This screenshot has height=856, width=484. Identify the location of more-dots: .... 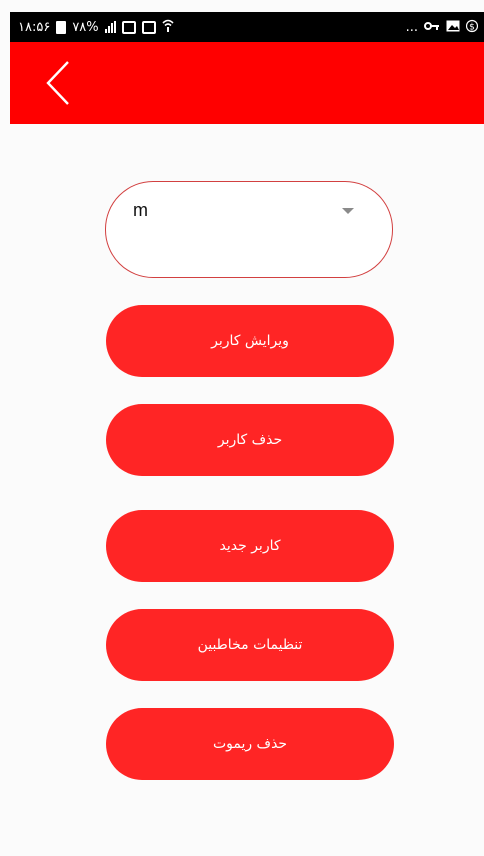
(411, 27).